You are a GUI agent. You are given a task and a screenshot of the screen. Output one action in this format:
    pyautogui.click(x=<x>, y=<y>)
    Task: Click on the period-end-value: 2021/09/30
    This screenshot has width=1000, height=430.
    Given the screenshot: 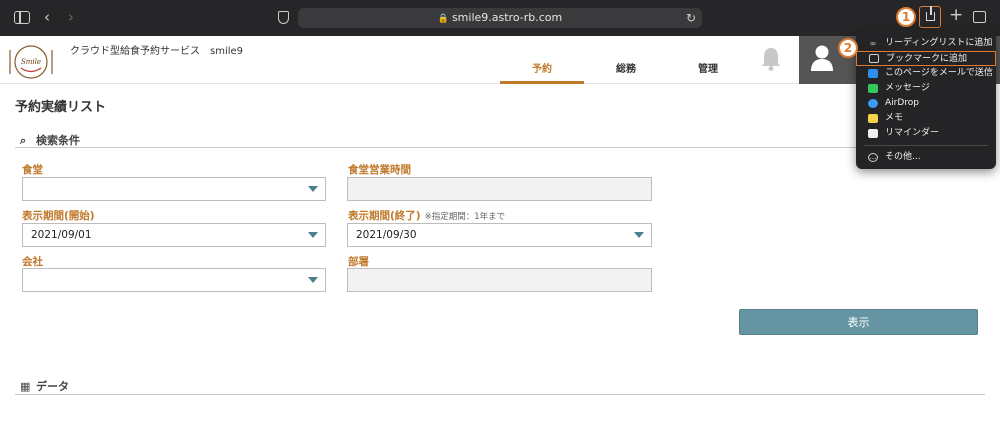 What is the action you would take?
    pyautogui.click(x=386, y=235)
    